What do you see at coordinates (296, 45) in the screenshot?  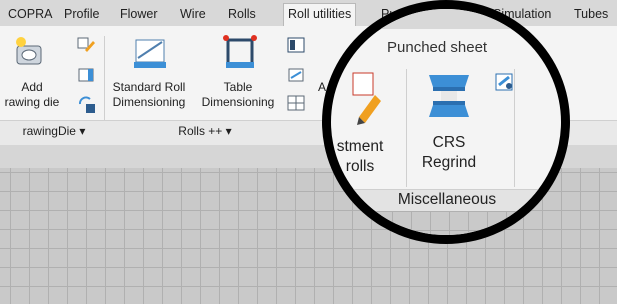 I see `roll-table-icon` at bounding box center [296, 45].